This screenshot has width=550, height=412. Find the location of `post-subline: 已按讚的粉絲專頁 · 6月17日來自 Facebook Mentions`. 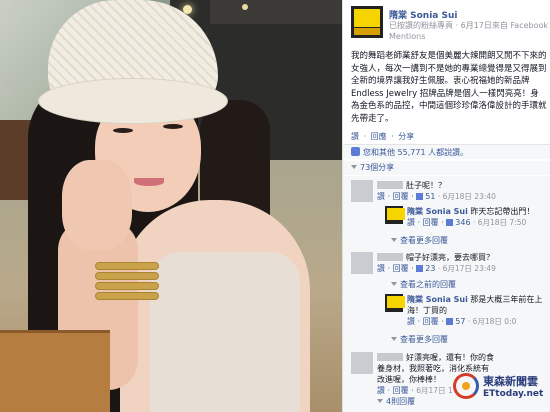

post-subline: 已按讚的粉絲專頁 · 6月17日來自 Facebook Mentions is located at coordinates (469, 31).